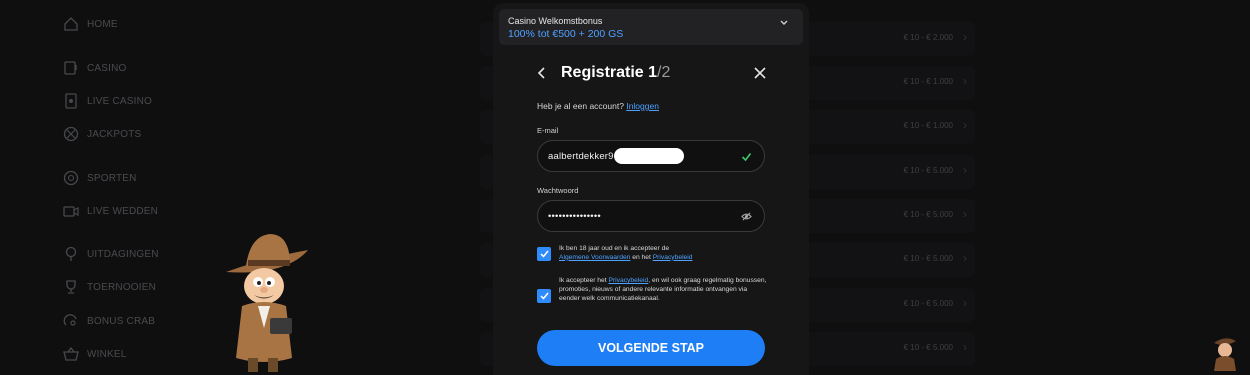 The height and width of the screenshot is (375, 1250). What do you see at coordinates (583, 280) in the screenshot?
I see `marketing-text-start: Ik accepteer het` at bounding box center [583, 280].